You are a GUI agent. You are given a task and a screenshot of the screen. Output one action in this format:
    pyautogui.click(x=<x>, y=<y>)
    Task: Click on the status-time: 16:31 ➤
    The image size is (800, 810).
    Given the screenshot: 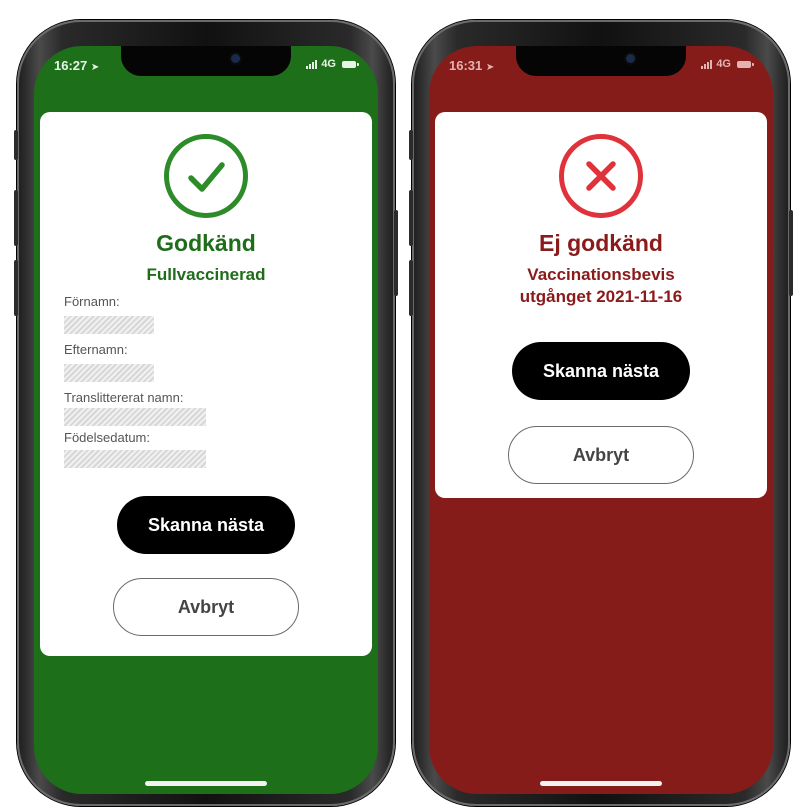 What is the action you would take?
    pyautogui.click(x=471, y=65)
    